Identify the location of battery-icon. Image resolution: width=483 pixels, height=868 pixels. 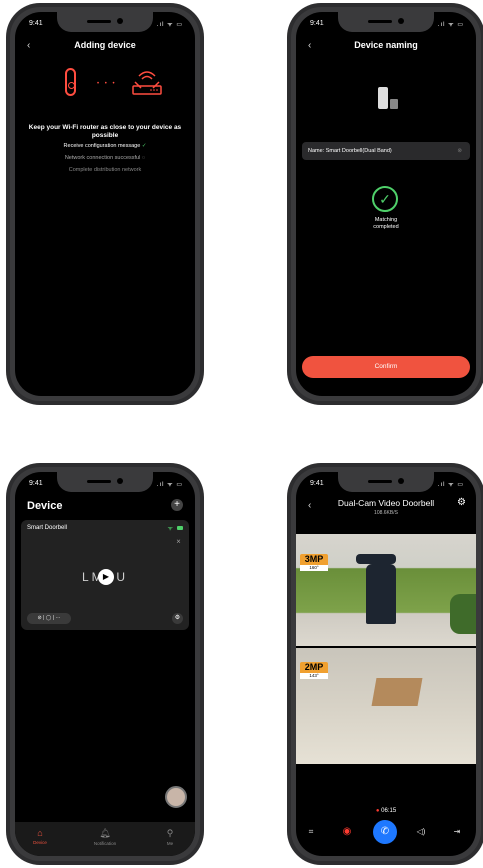
(180, 528).